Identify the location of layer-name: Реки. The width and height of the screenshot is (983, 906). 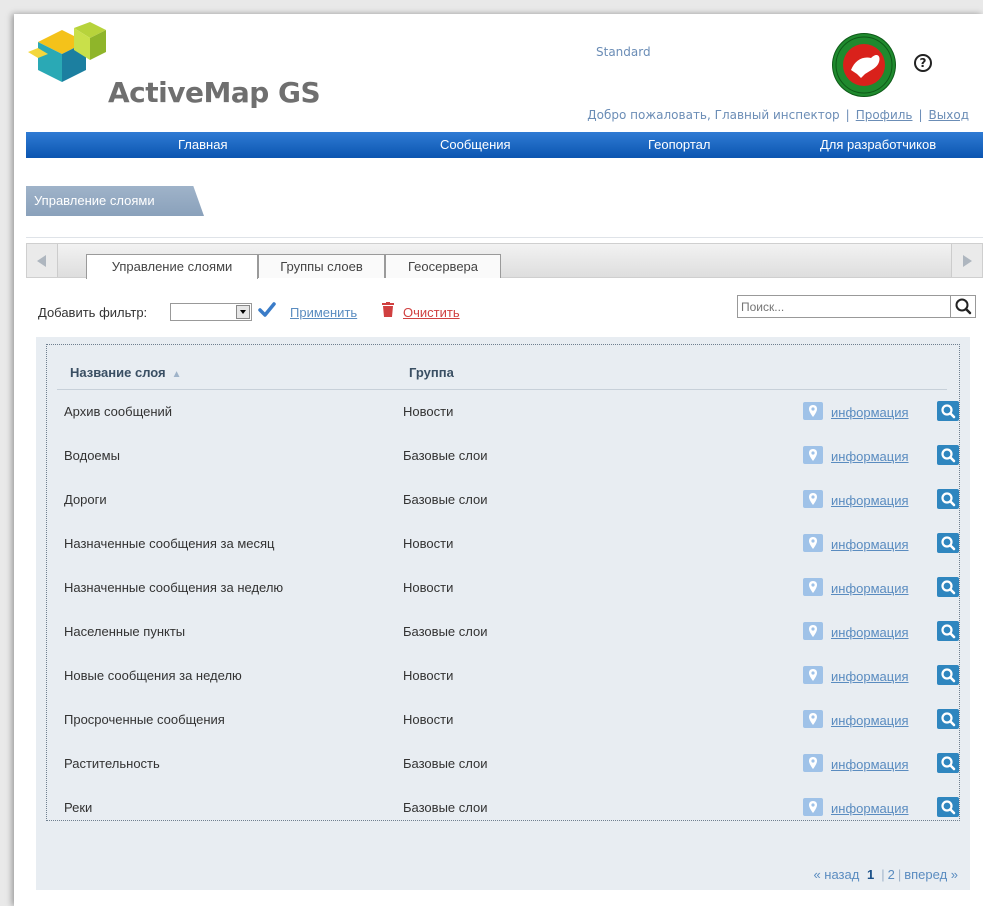
(78, 807).